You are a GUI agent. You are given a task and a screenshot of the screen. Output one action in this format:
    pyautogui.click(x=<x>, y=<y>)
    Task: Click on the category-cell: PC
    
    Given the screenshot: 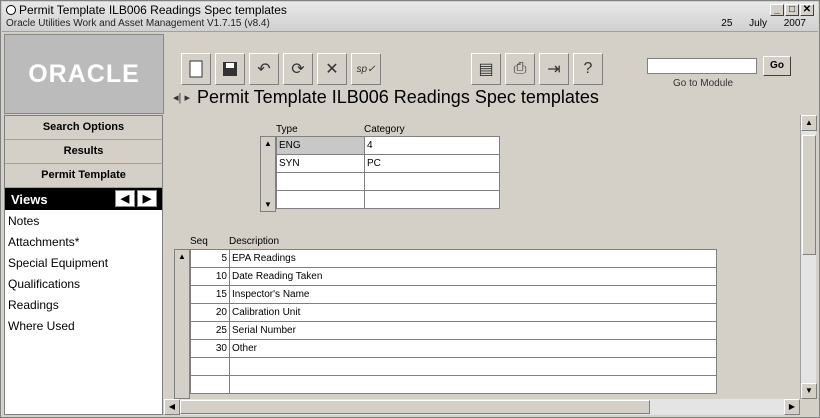 What is the action you would take?
    pyautogui.click(x=432, y=163)
    